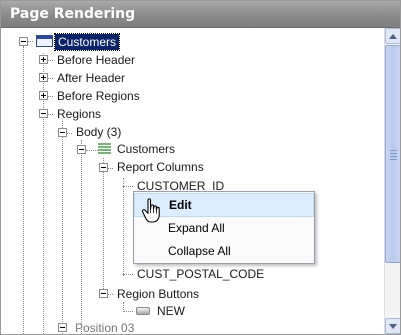  I want to click on report-icon, so click(104, 148).